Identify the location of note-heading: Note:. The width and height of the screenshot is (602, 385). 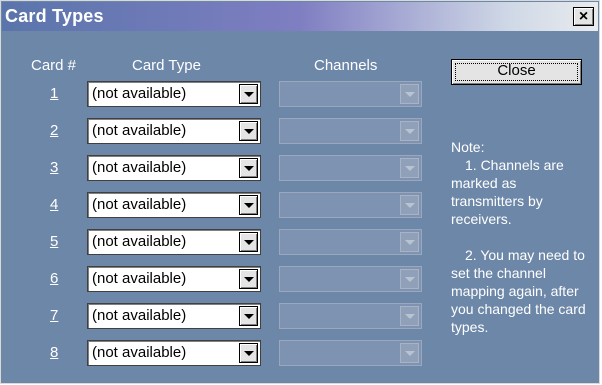
(468, 147).